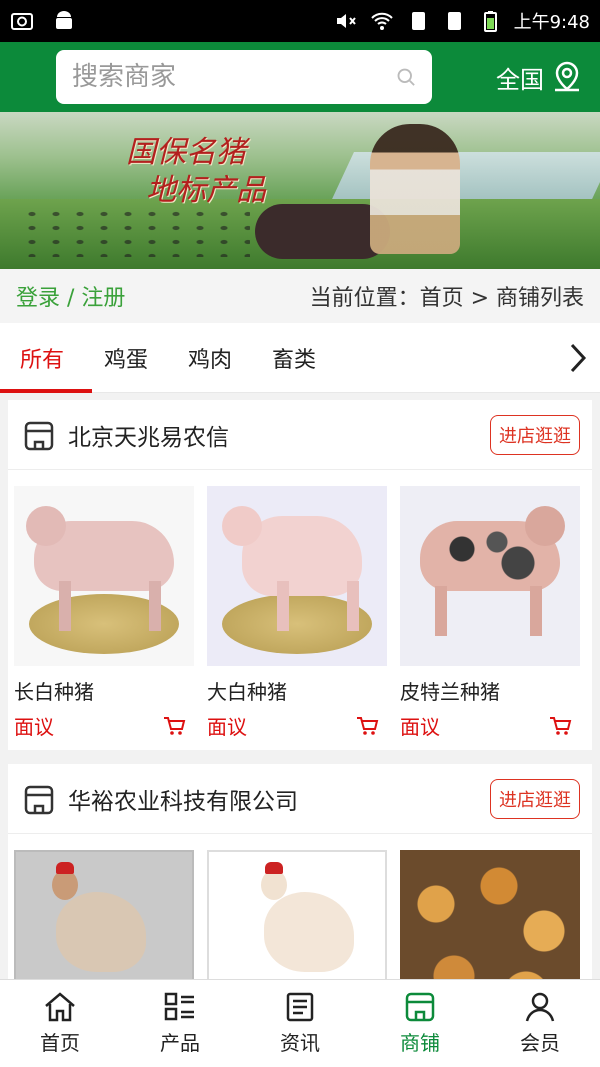  I want to click on product-name: 大白种猪, so click(297, 690).